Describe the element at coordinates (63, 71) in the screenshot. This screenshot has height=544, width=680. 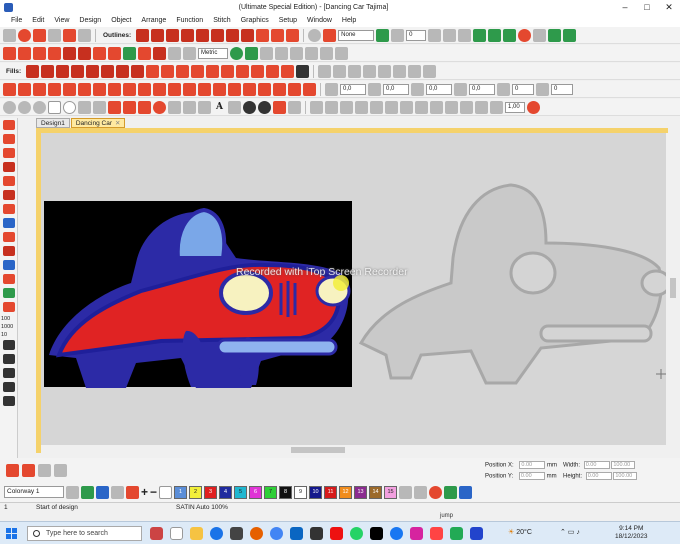
I see `fill-stepsatin-icon` at that location.